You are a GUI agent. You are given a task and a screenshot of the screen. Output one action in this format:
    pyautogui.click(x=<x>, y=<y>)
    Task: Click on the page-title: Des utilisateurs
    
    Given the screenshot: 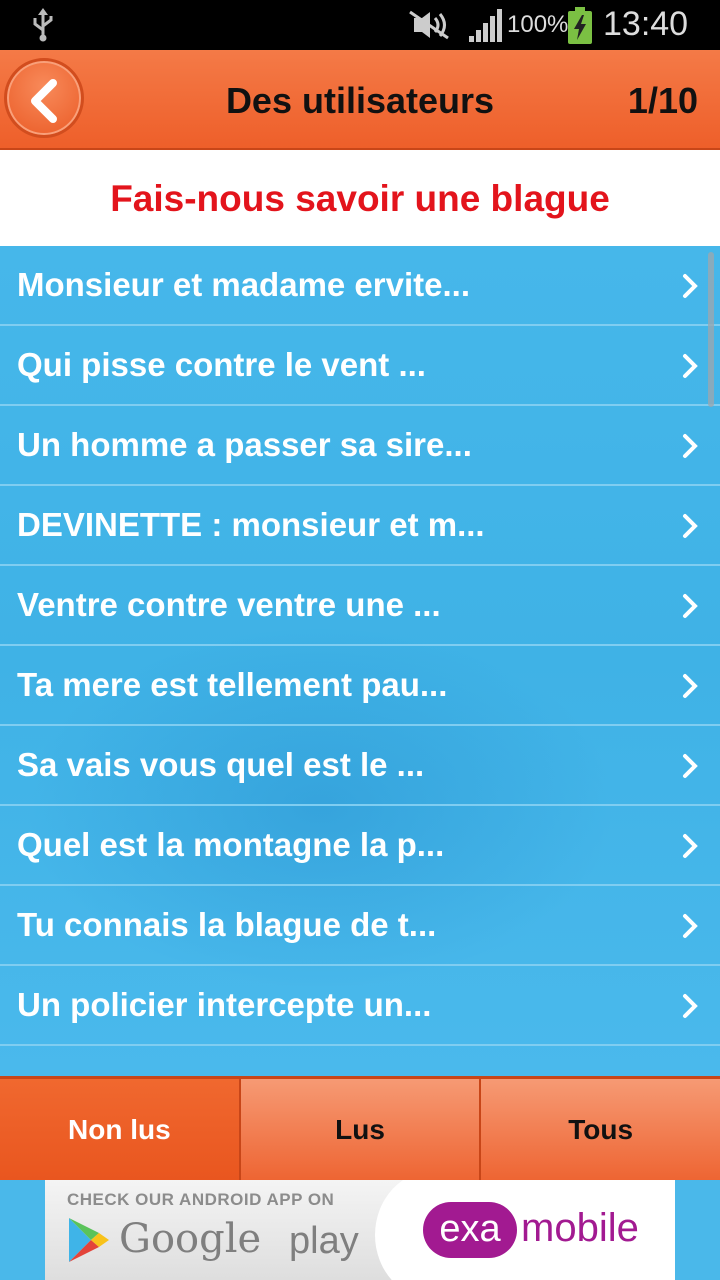 What is the action you would take?
    pyautogui.click(x=360, y=100)
    